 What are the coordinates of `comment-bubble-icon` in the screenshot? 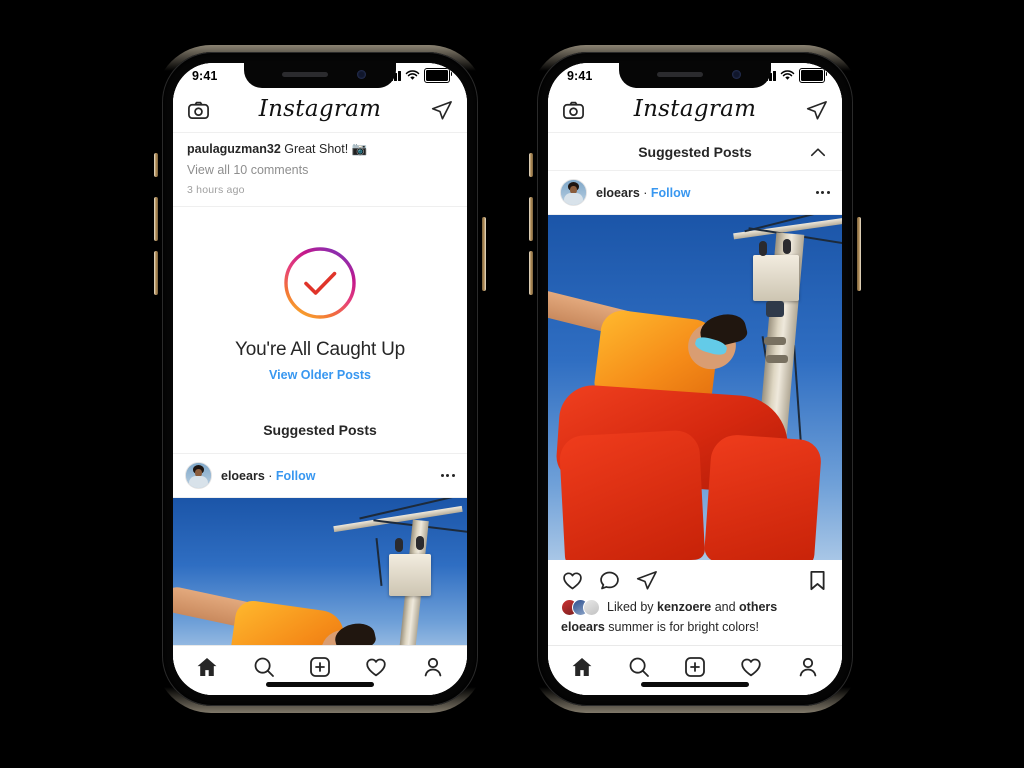 It's located at (609, 580).